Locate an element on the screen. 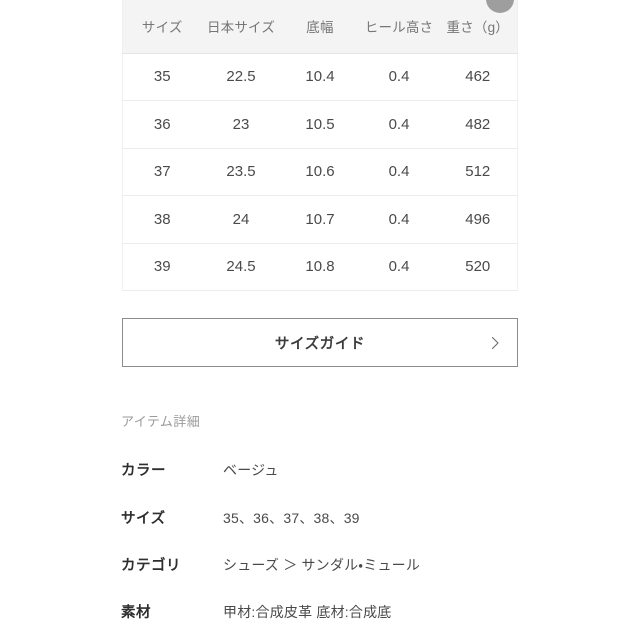 The height and width of the screenshot is (640, 640). table-header: サイズ 日本サイズ 底幅 ヒール高さ 重さ（g） is located at coordinates (320, 27).